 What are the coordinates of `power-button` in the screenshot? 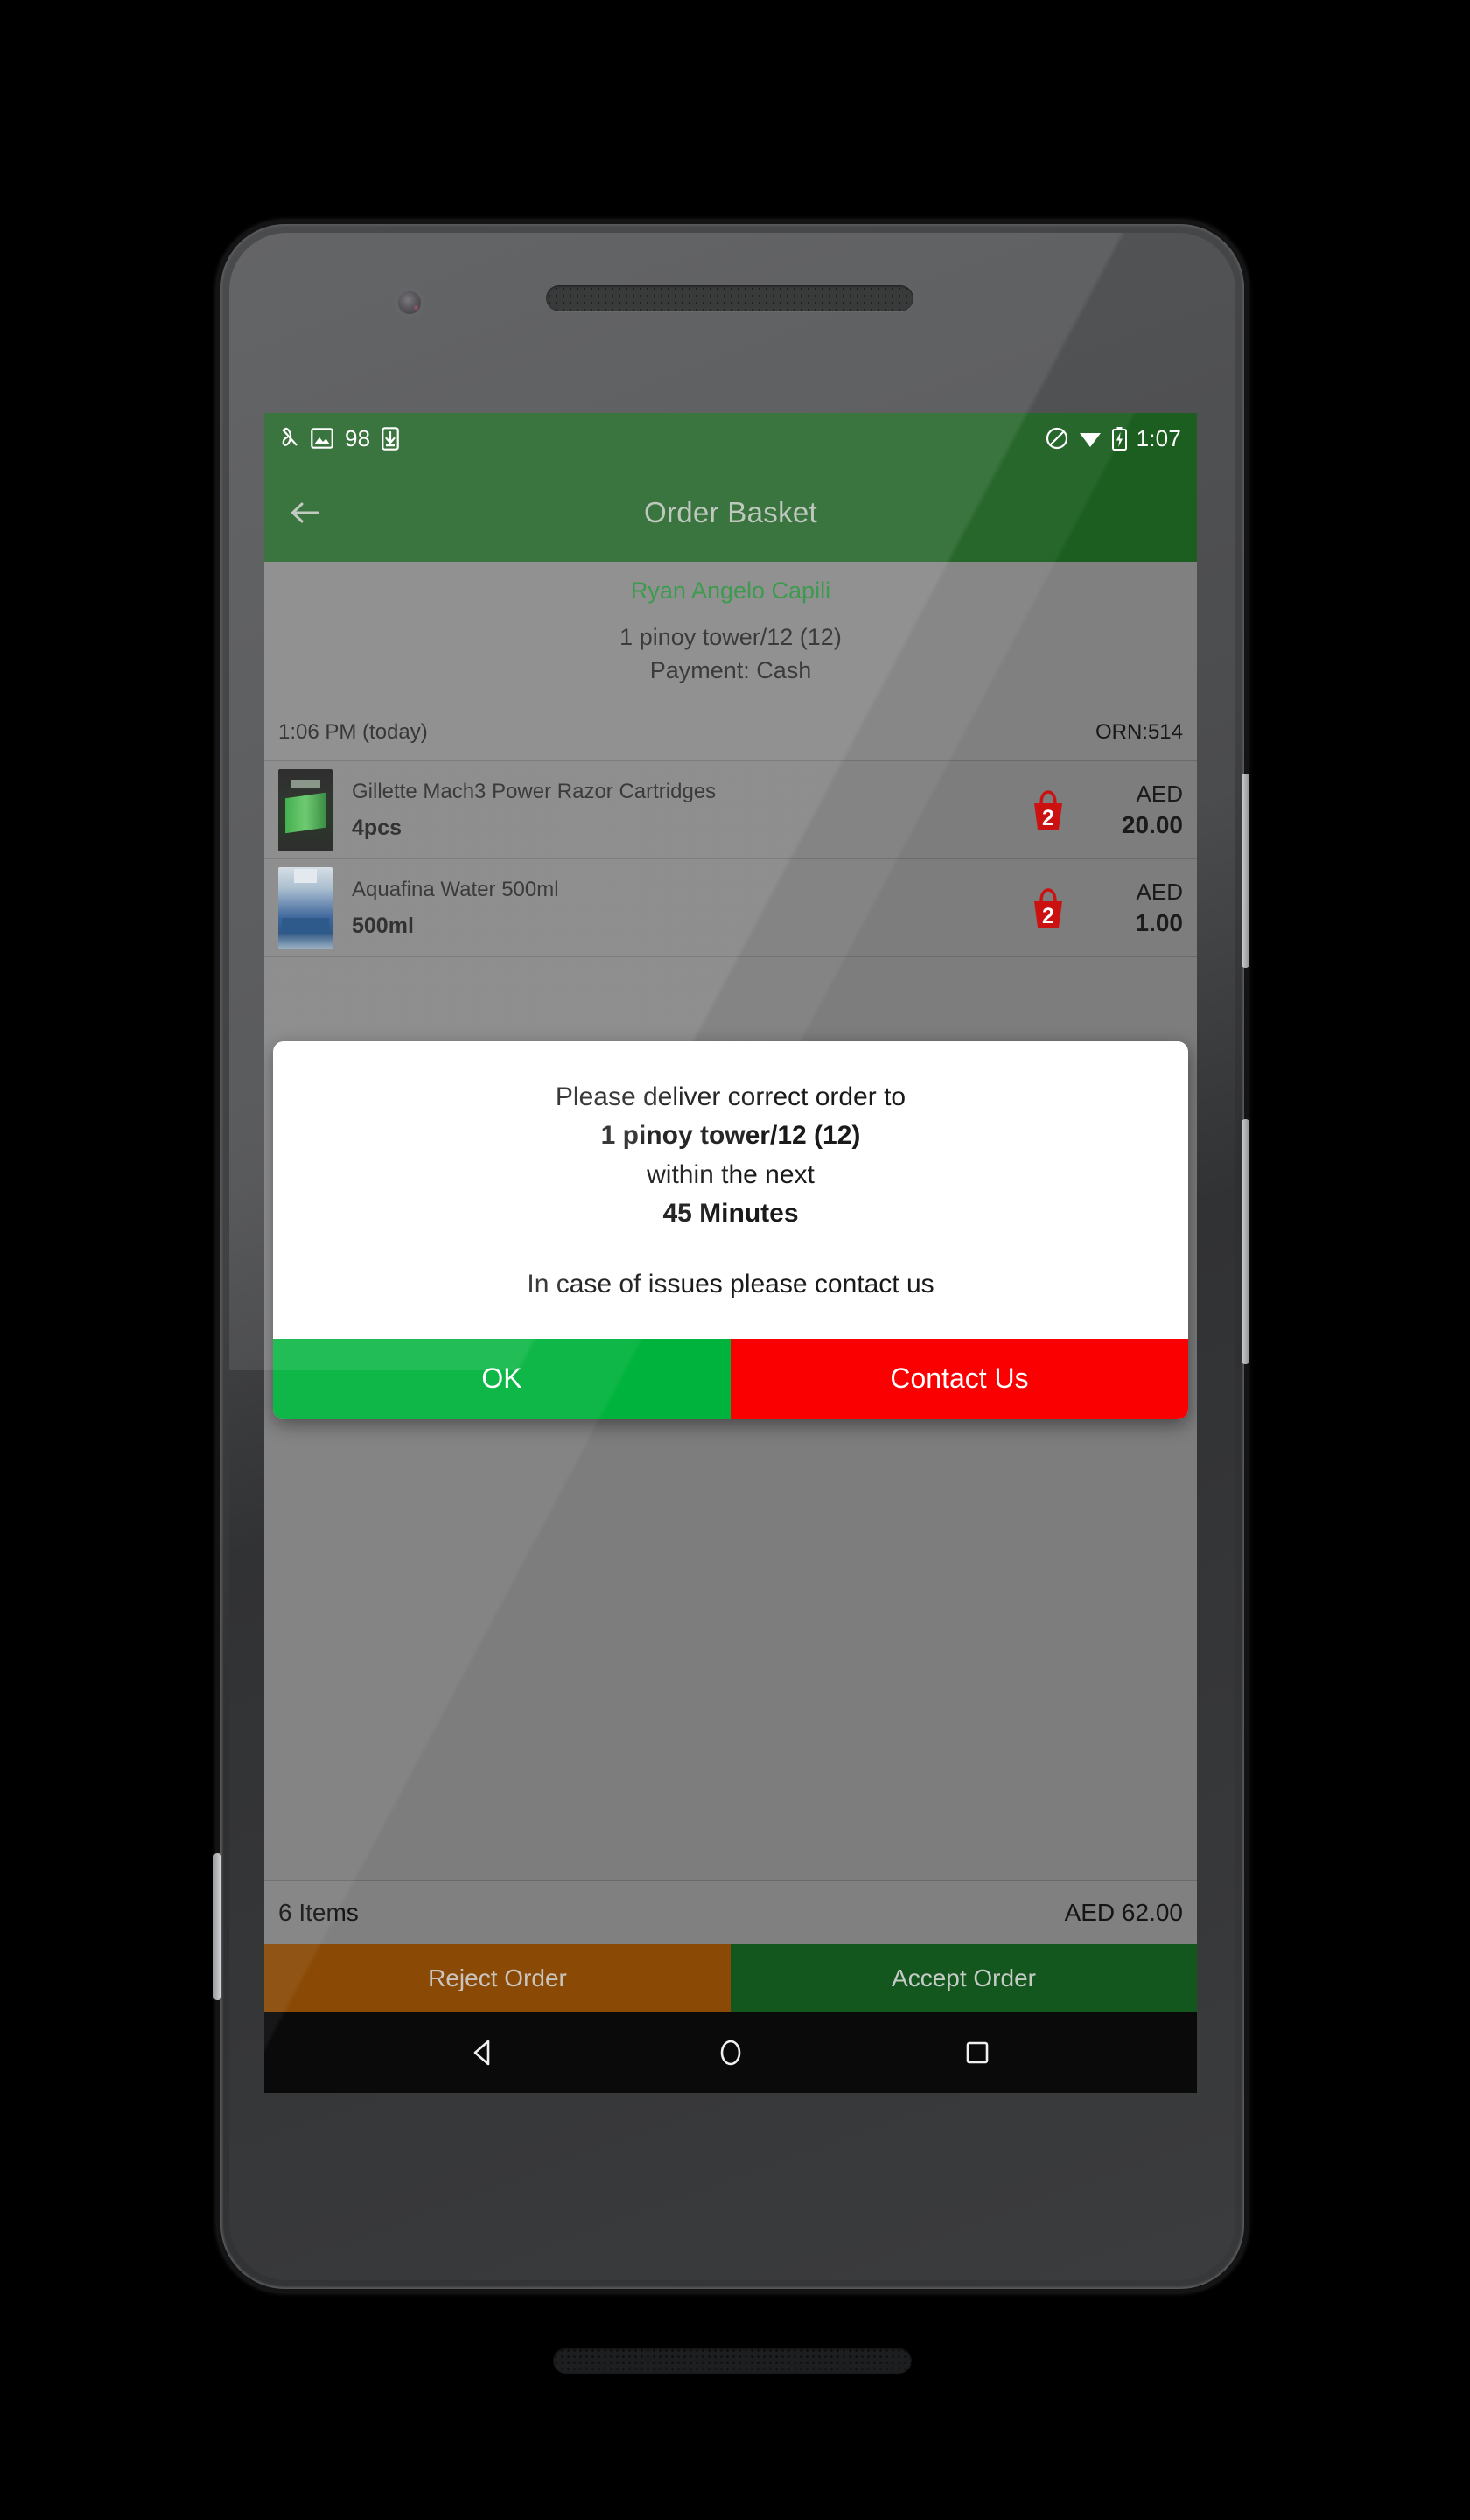 It's located at (1246, 871).